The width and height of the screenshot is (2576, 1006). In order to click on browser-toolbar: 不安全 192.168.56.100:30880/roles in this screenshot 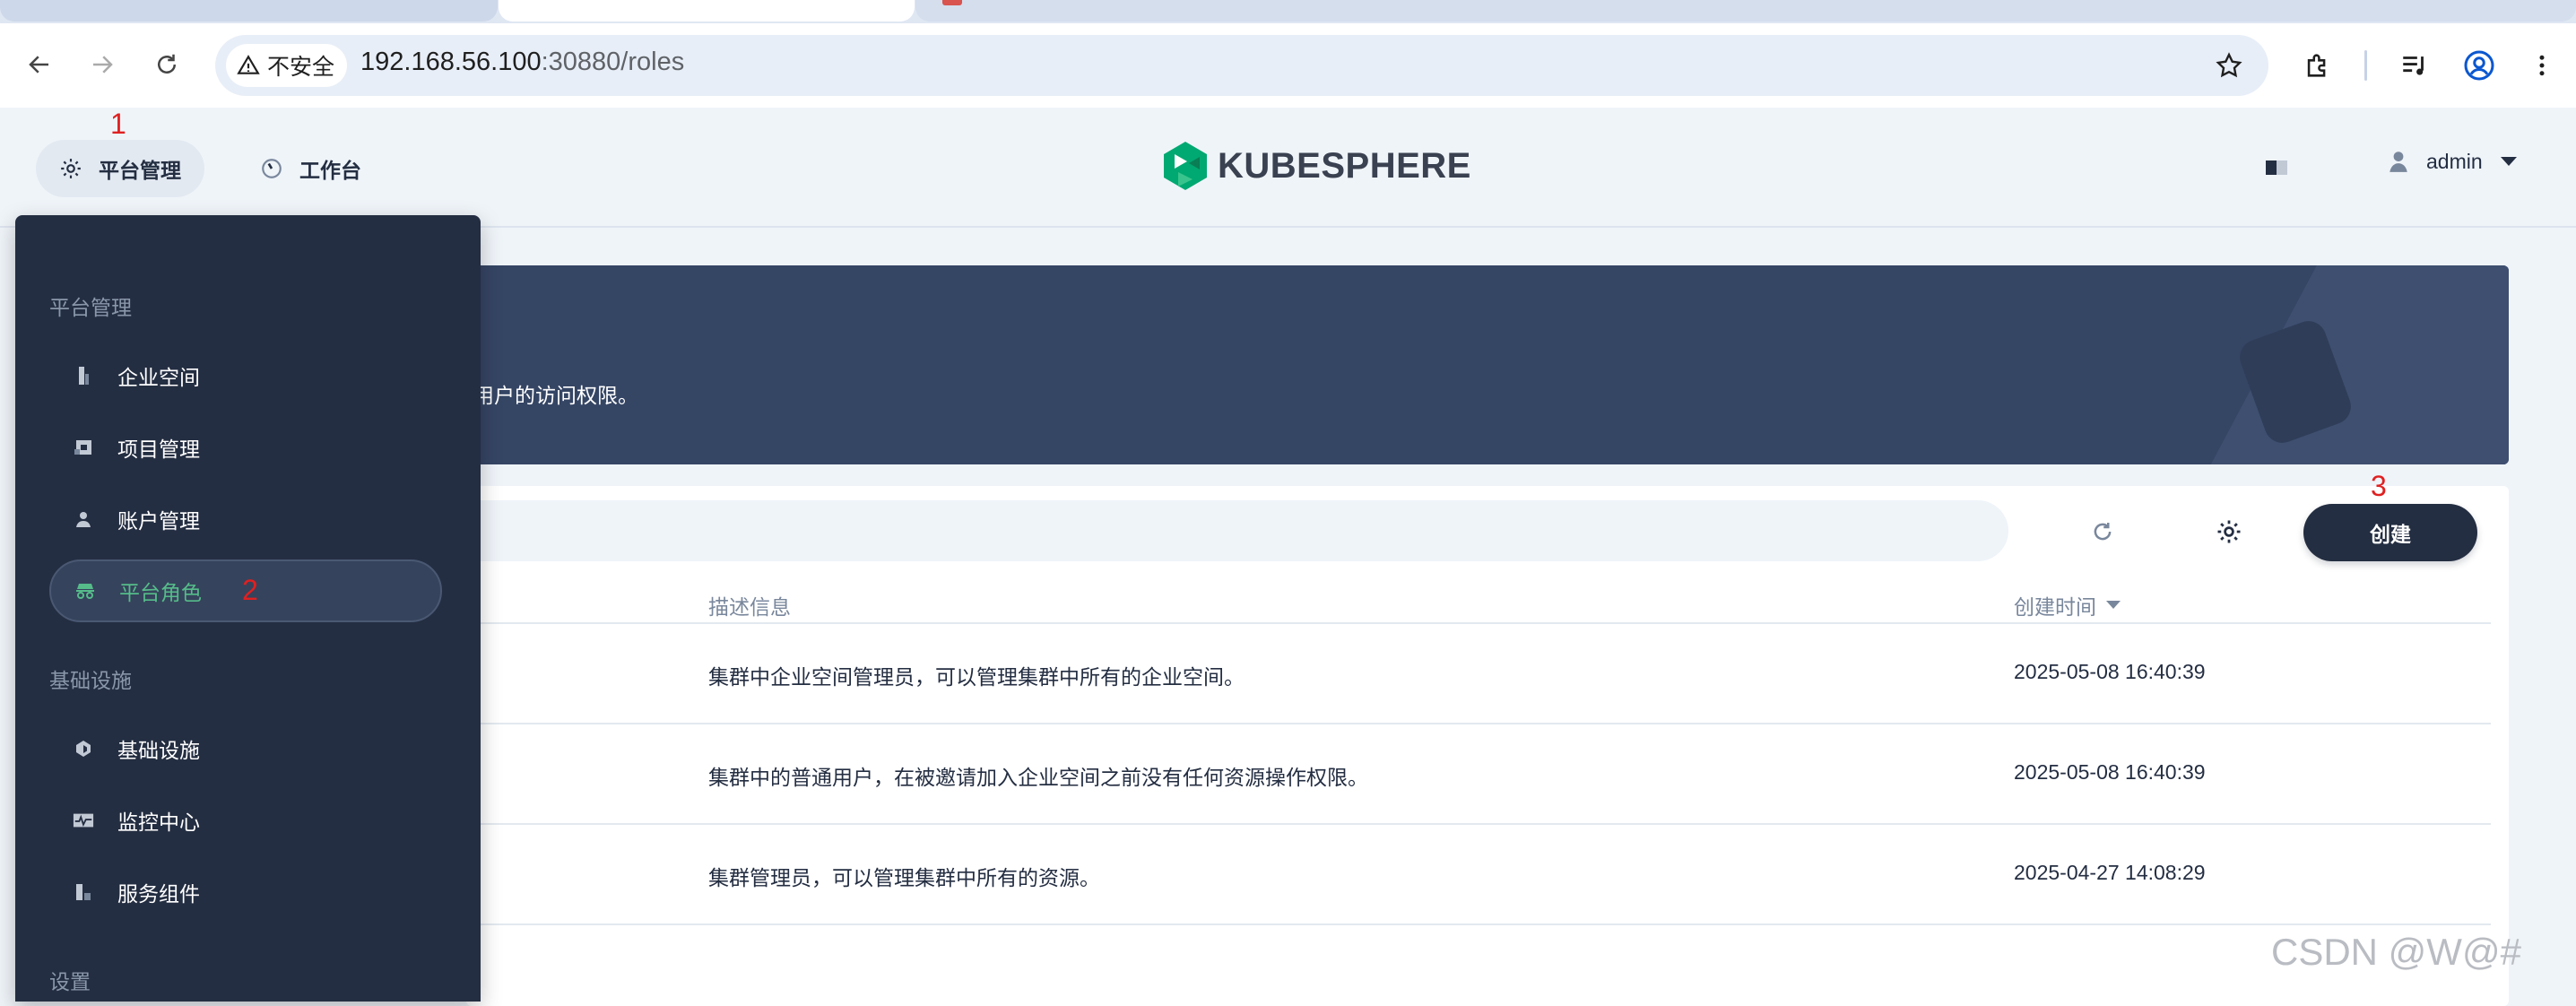, I will do `click(1288, 65)`.